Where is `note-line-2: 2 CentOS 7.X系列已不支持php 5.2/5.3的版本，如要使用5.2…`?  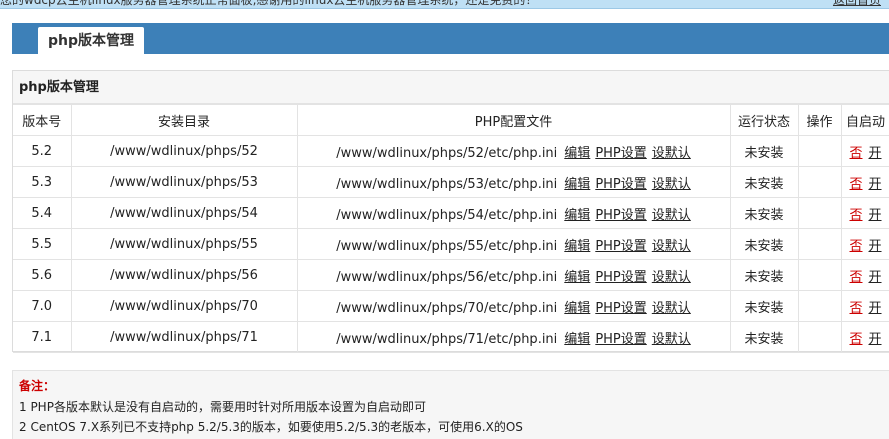 note-line-2: 2 CentOS 7.X系列已不支持php 5.2/5.3的版本，如要使用5.2… is located at coordinates (271, 427).